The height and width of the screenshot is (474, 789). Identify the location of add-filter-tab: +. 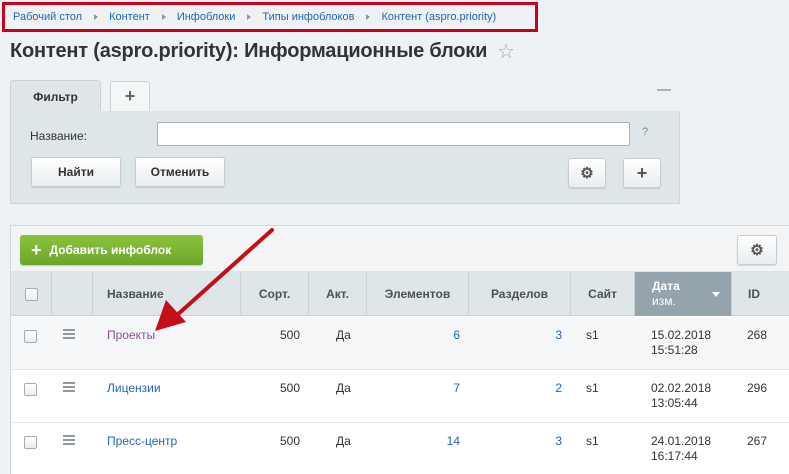
(130, 96).